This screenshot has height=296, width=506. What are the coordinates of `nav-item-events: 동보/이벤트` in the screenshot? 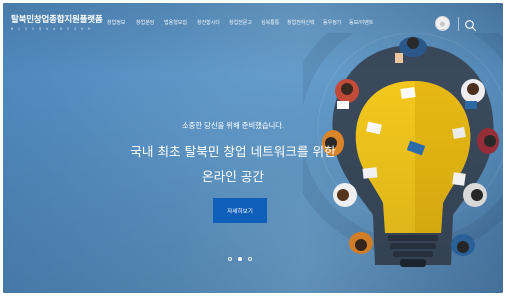 It's located at (361, 22).